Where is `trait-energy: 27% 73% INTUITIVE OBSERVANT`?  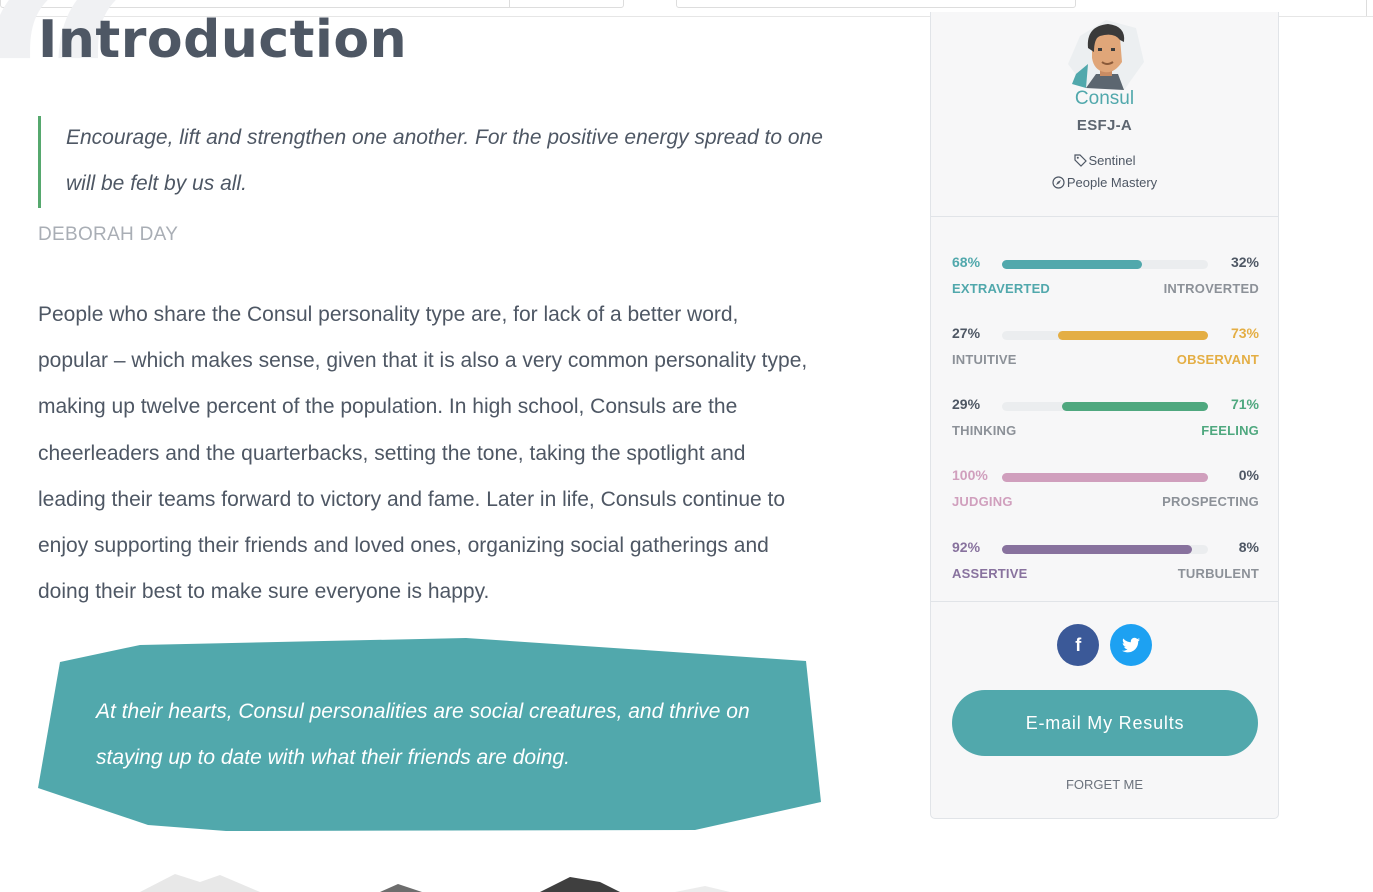
trait-energy: 27% 73% INTUITIVE OBSERVANT is located at coordinates (1105, 349).